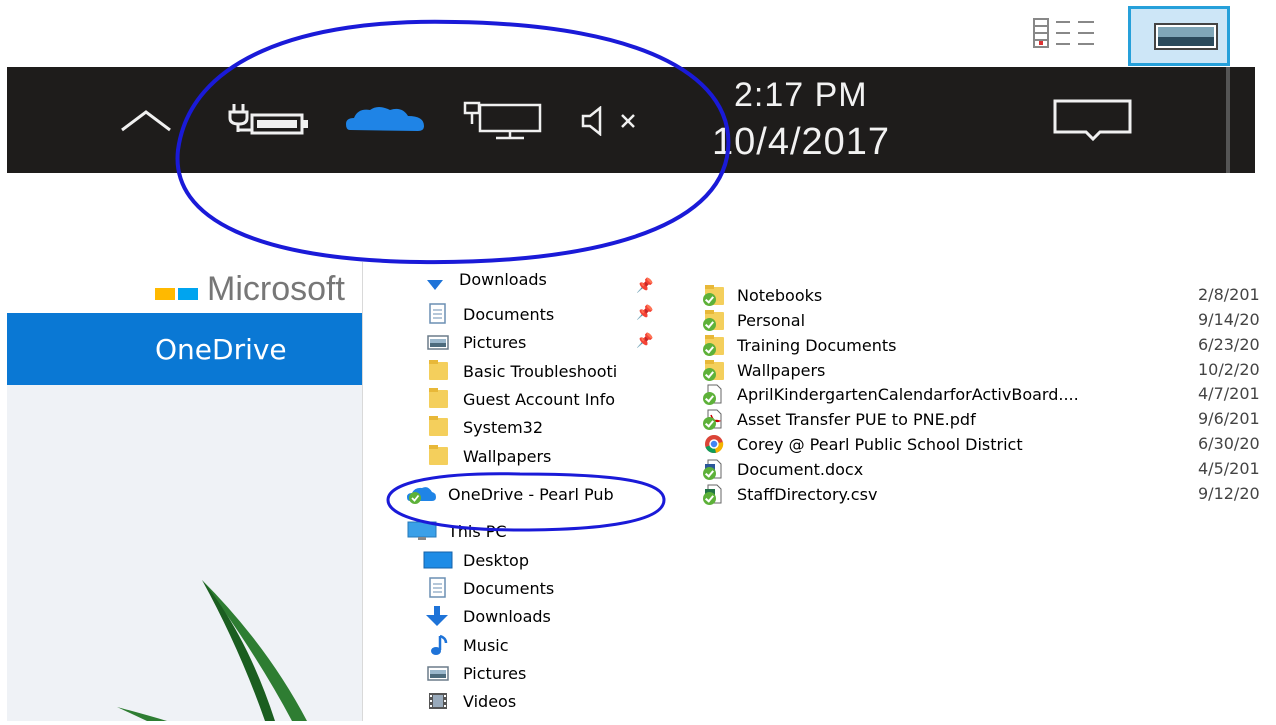 Image resolution: width=1276 pixels, height=725 pixels. Describe the element at coordinates (539, 399) in the screenshot. I see `nav-item-label: Guest Account Info` at that location.